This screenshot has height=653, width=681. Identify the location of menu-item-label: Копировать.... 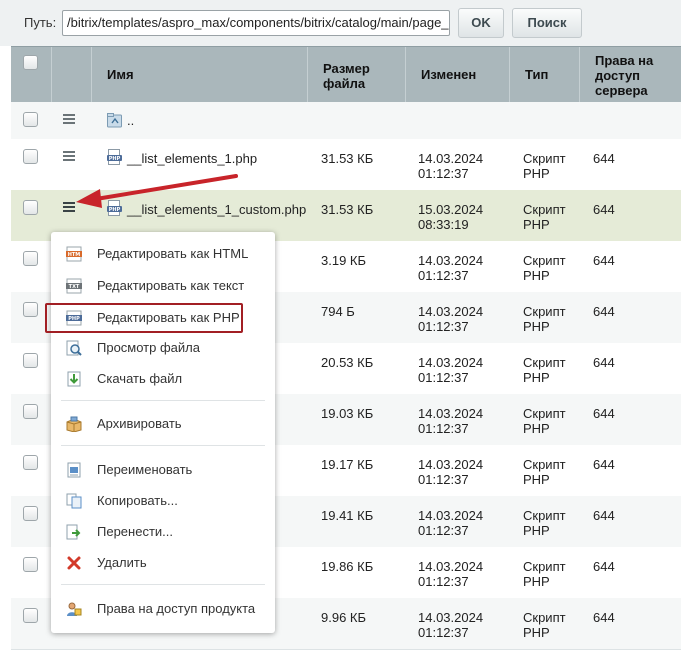
(137, 500).